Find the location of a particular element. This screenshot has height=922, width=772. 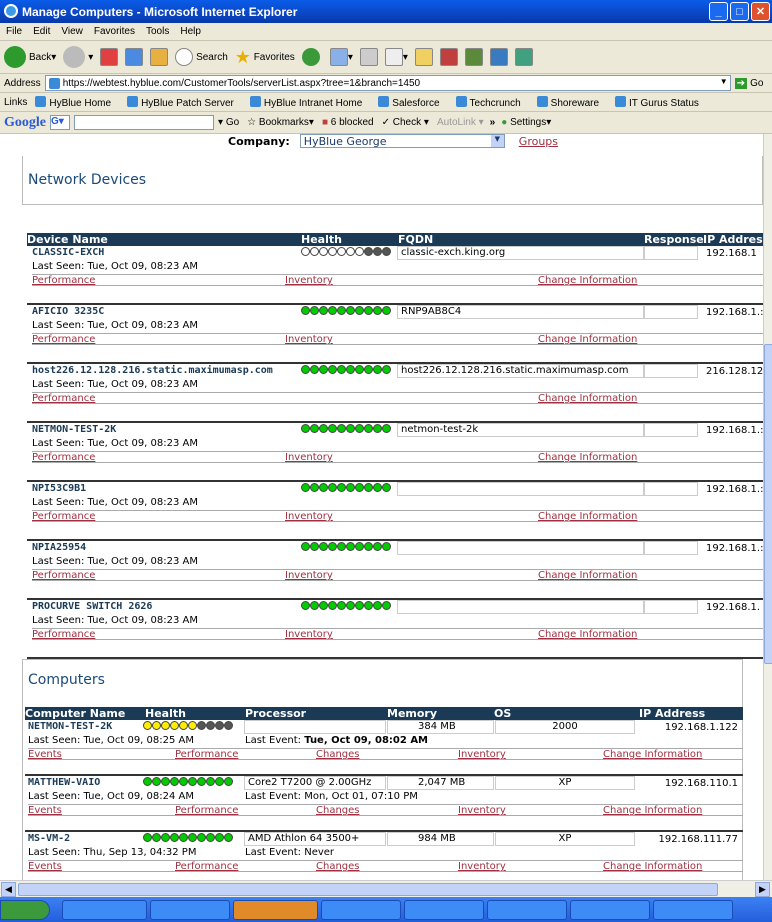

edit-button: ▾ is located at coordinates (396, 57).